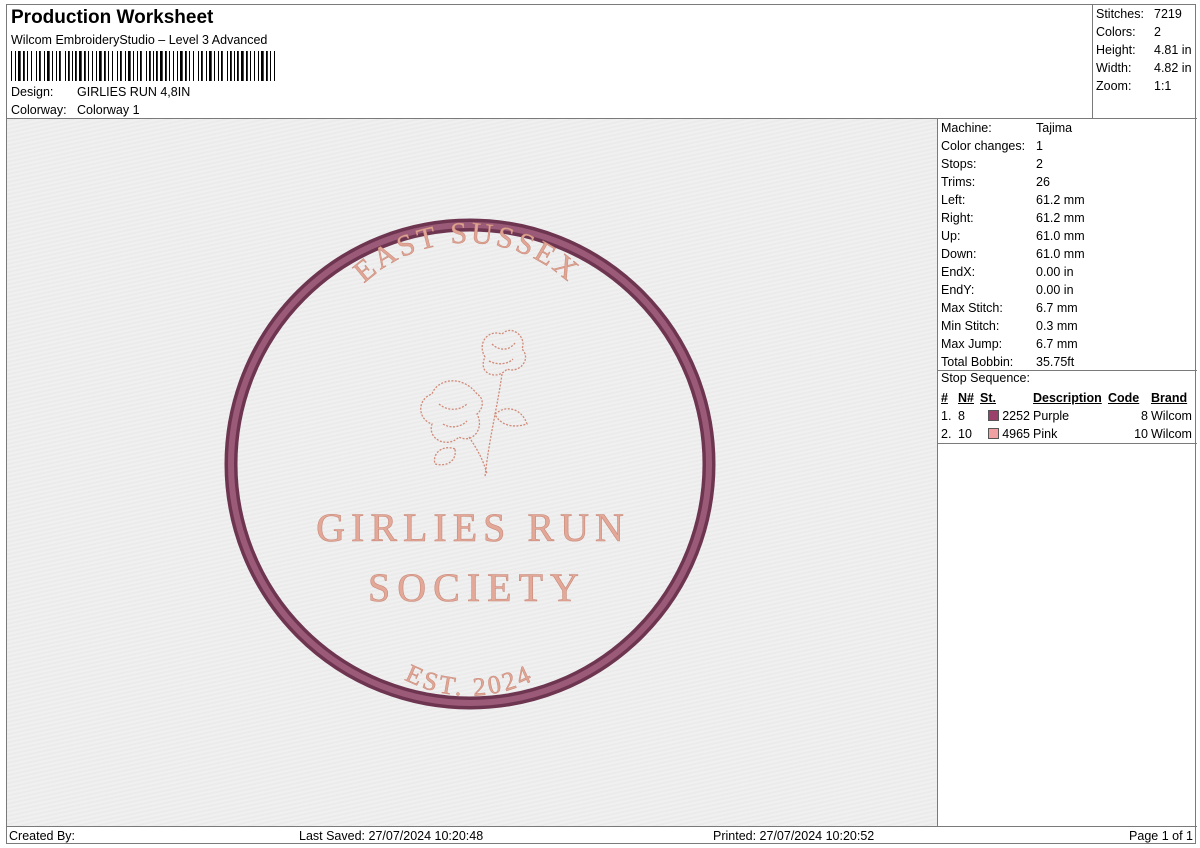  Describe the element at coordinates (1114, 68) in the screenshot. I see `stat-label: Width:` at that location.